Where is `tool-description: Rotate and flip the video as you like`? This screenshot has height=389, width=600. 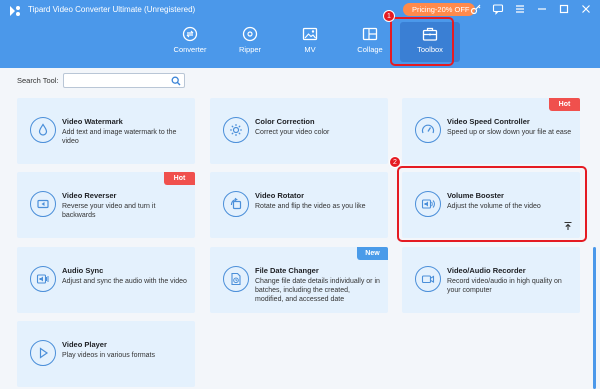 tool-description: Rotate and flip the video as you like is located at coordinates (310, 206).